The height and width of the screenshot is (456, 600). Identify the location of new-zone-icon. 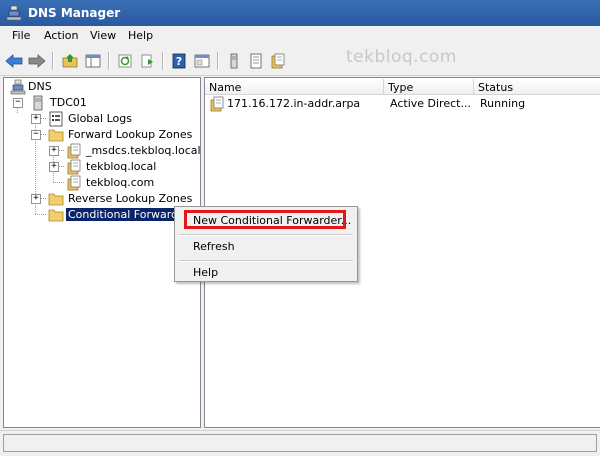
(278, 61).